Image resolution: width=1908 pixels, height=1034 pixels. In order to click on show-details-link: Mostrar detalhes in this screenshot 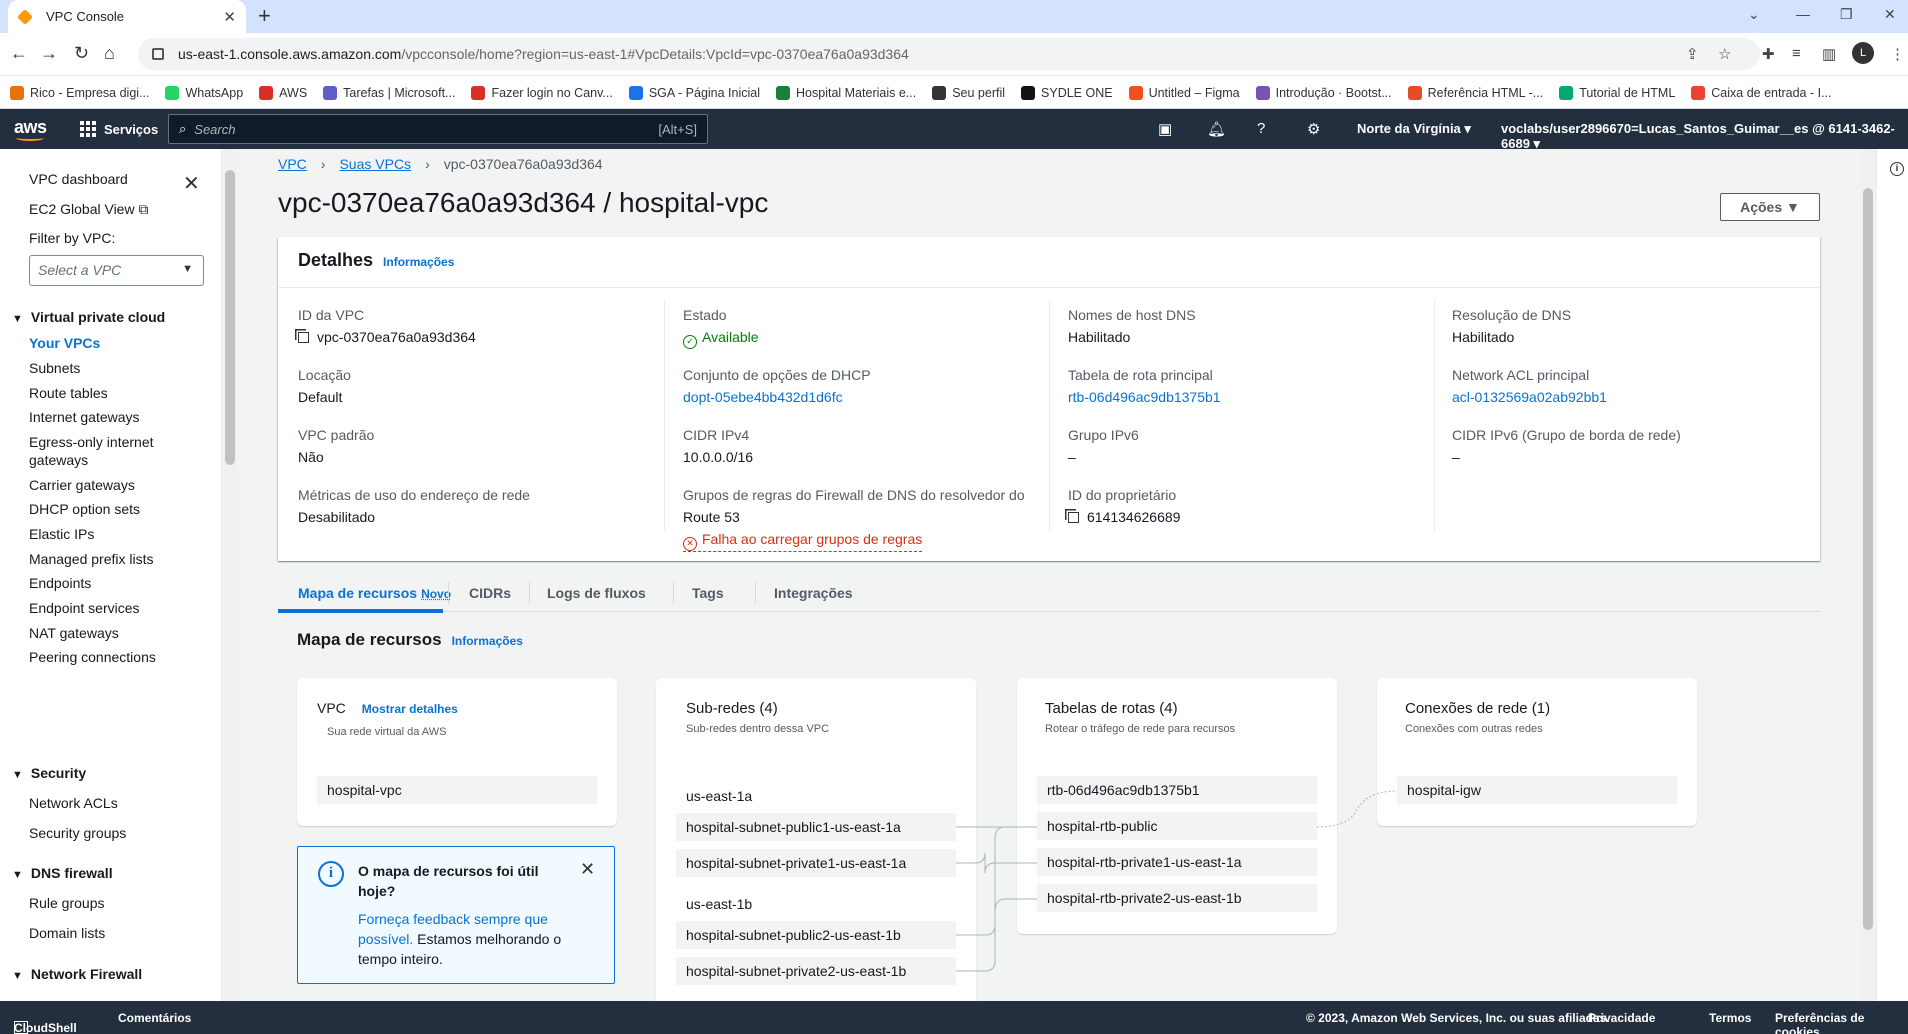, I will do `click(410, 709)`.